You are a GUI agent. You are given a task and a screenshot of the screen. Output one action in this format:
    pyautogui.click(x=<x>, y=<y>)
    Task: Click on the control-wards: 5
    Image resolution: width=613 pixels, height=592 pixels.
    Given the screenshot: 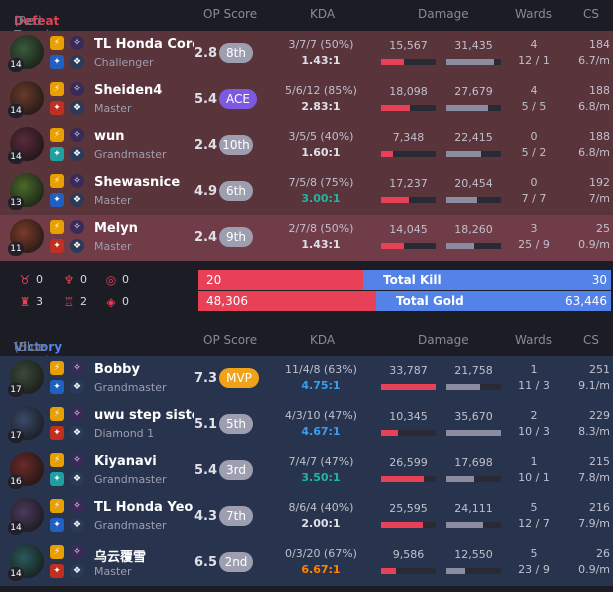 What is the action you would take?
    pyautogui.click(x=534, y=507)
    